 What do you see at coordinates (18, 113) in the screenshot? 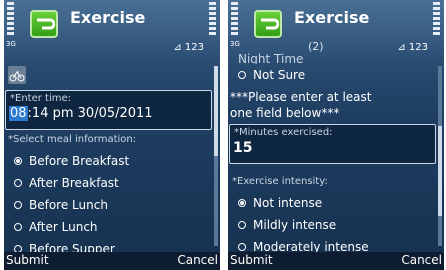
I see `time-hour-selected: 08` at bounding box center [18, 113].